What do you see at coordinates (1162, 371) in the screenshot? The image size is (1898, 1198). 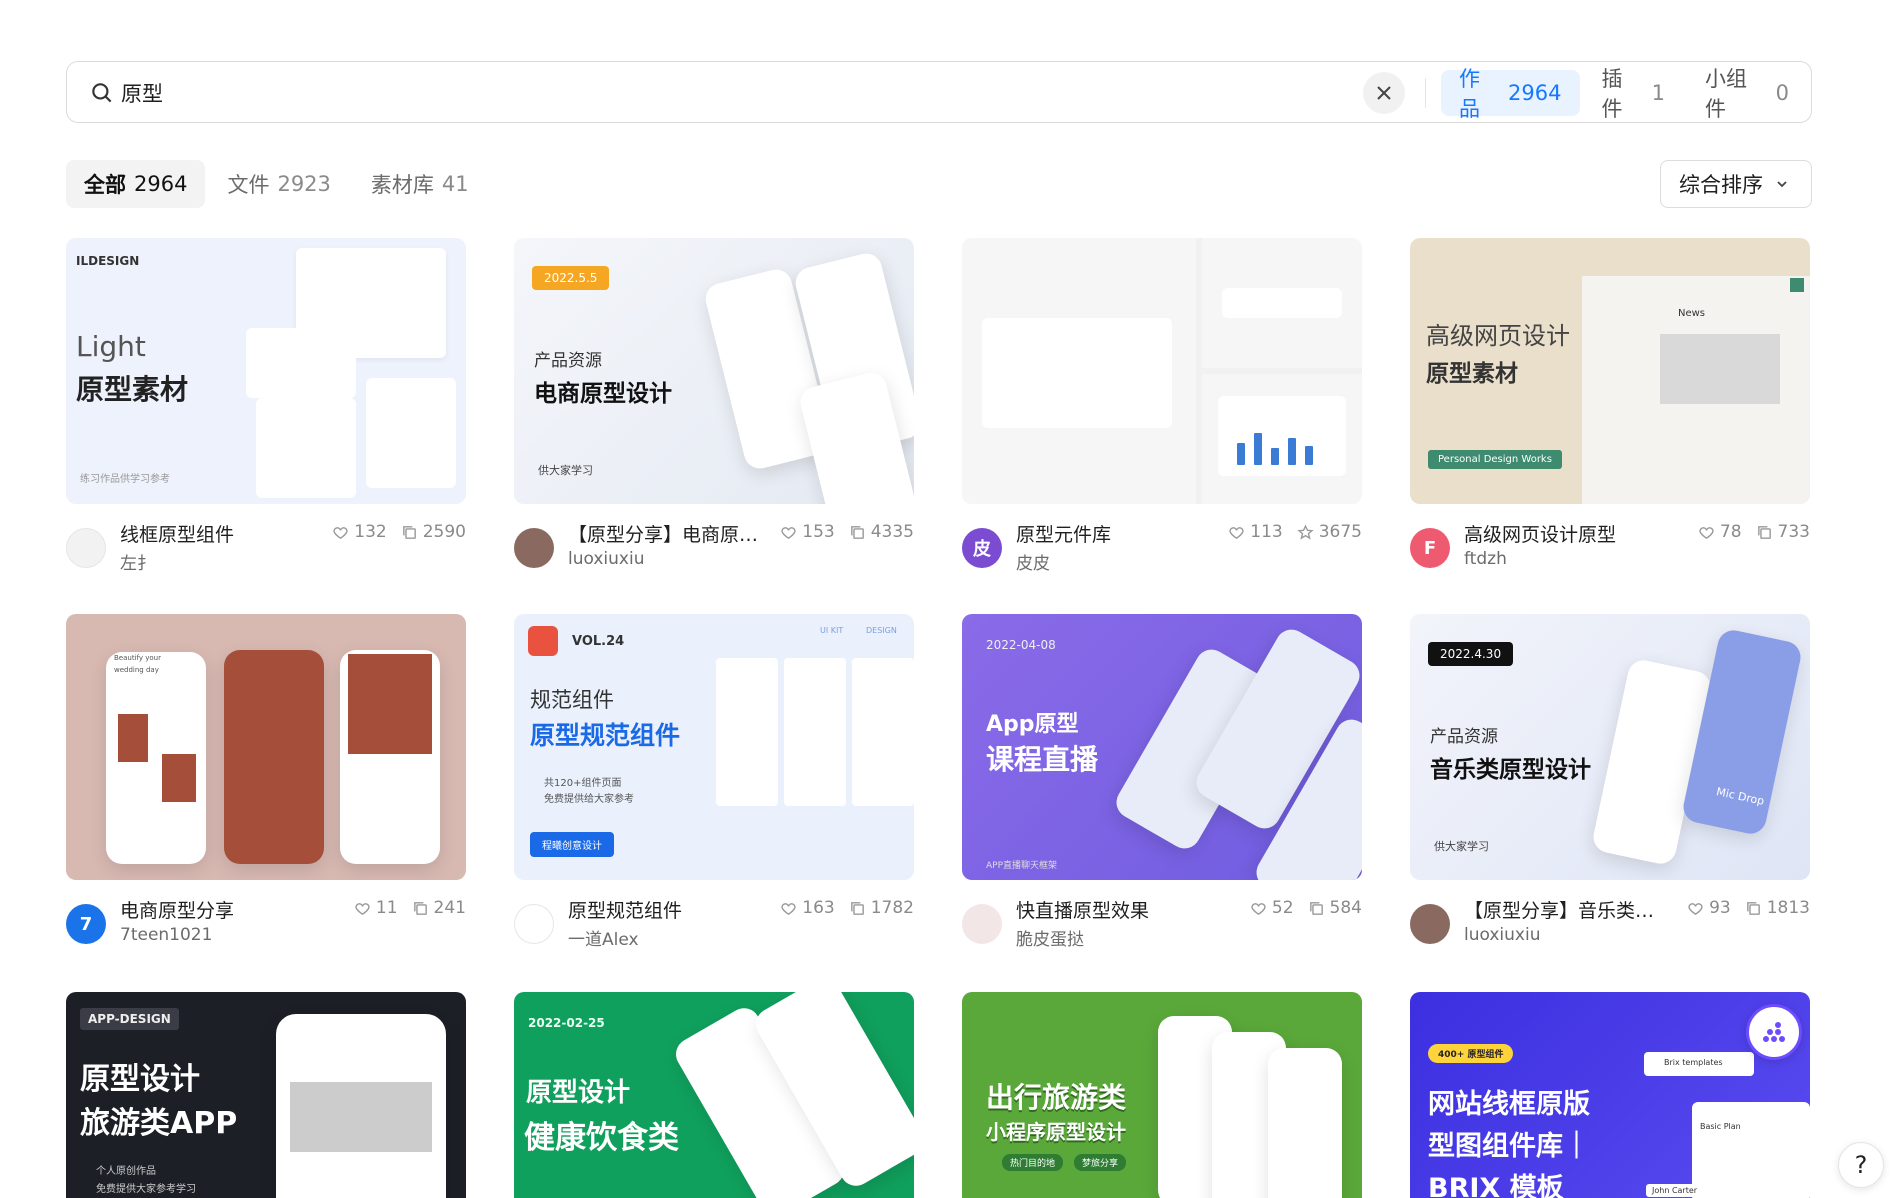 I see `card-thumbnail` at bounding box center [1162, 371].